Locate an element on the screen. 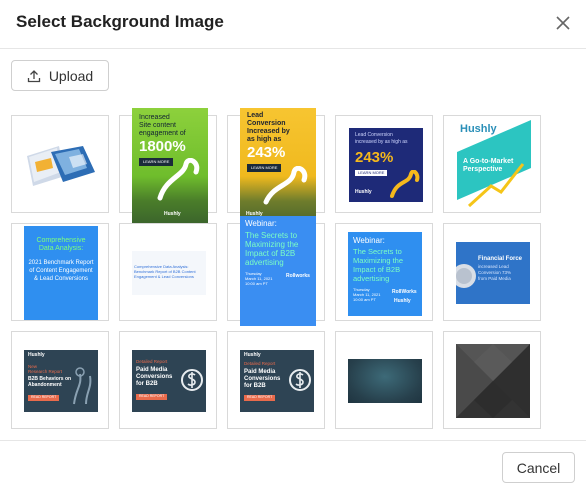  footer-divider is located at coordinates (293, 440).